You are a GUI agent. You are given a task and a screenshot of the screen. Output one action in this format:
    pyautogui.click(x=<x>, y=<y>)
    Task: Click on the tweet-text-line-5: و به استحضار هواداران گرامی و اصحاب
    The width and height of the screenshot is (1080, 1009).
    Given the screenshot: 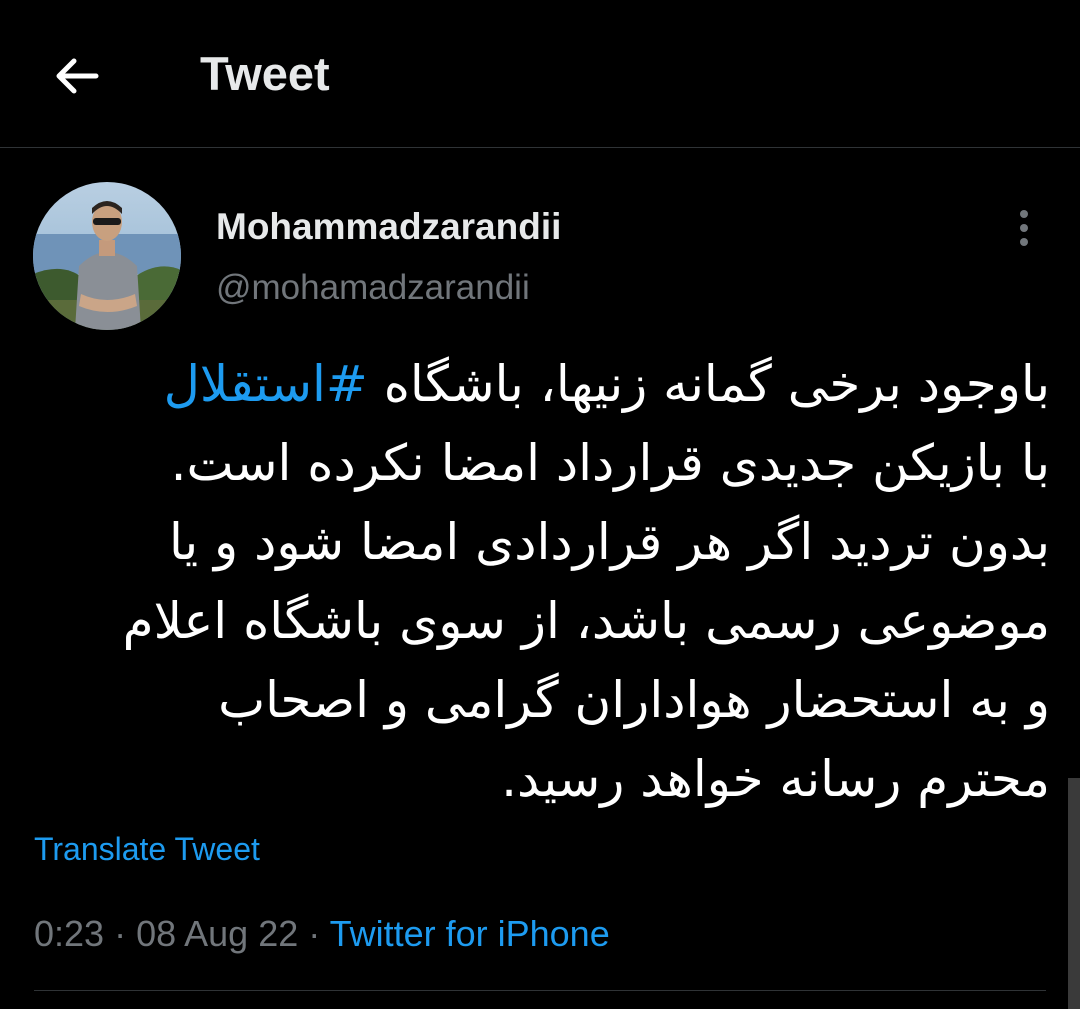 What is the action you would take?
    pyautogui.click(x=634, y=700)
    